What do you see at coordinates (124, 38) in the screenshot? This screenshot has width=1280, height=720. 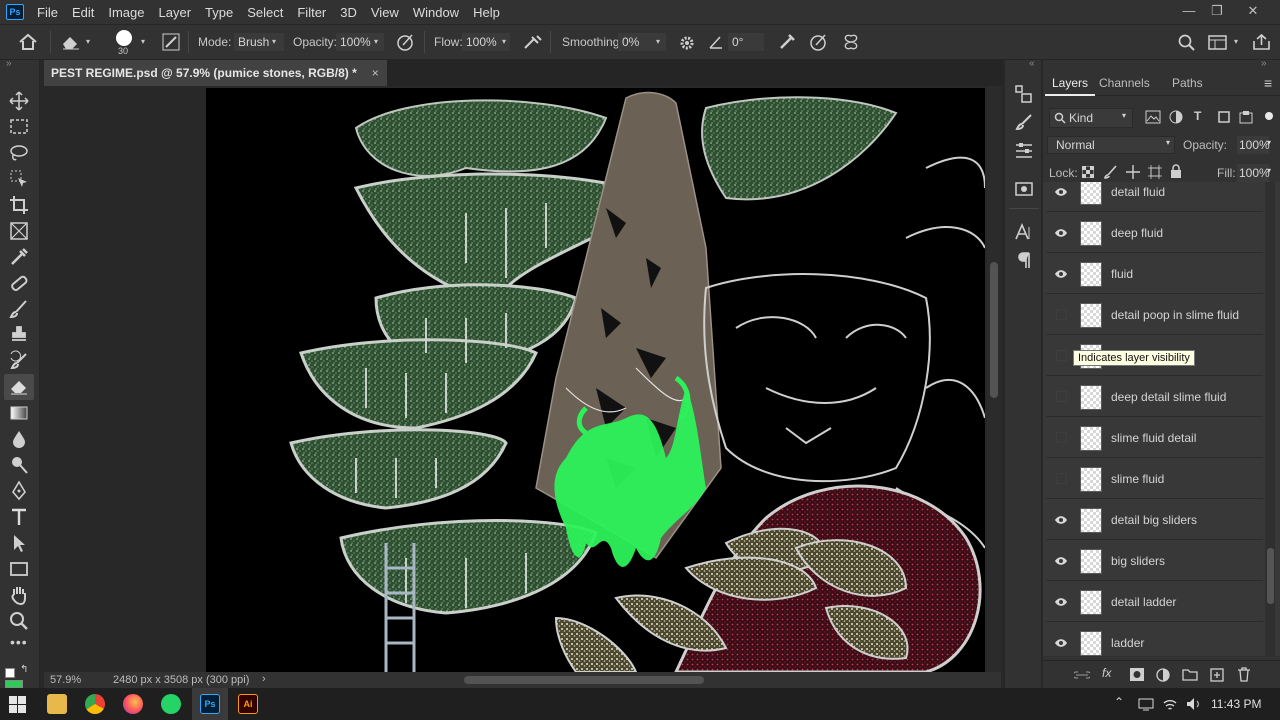 I see `brush-preview-icon` at bounding box center [124, 38].